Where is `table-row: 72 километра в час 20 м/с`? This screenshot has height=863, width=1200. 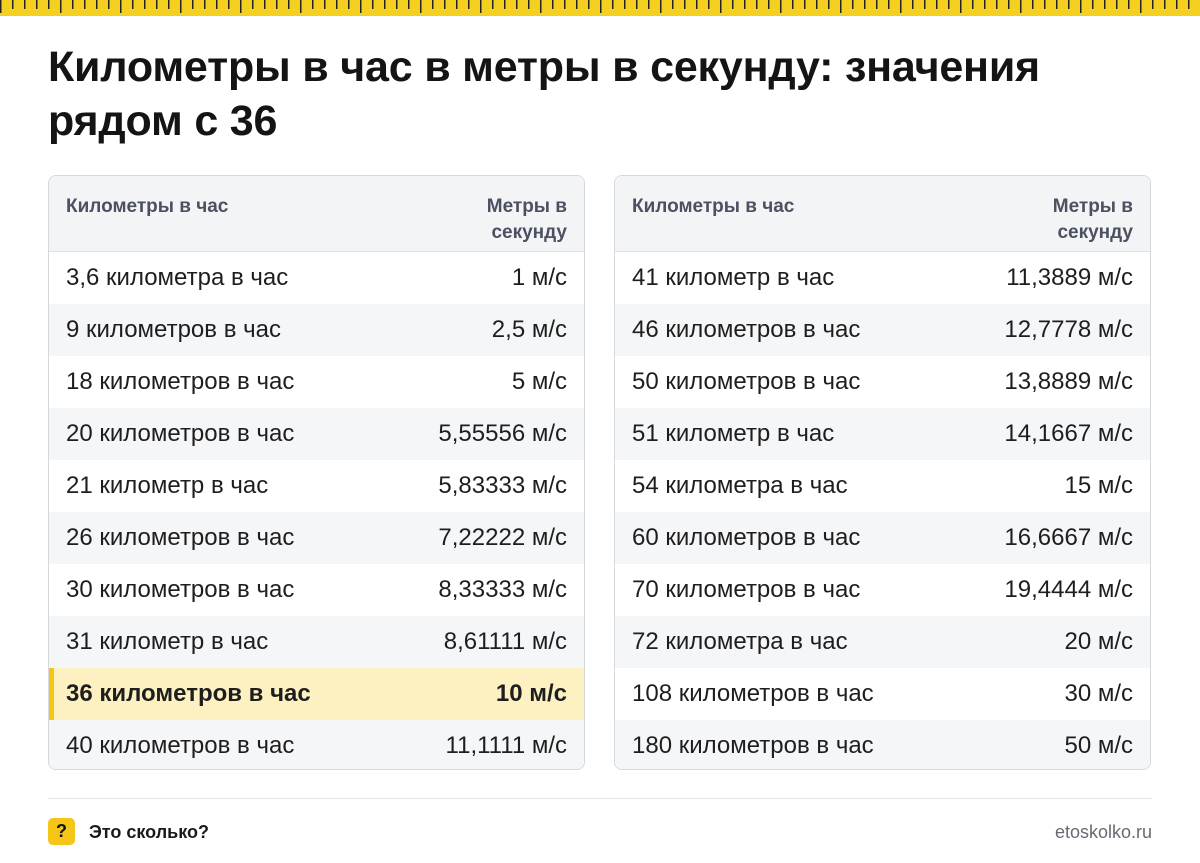
table-row: 72 километра в час 20 м/с is located at coordinates (882, 642).